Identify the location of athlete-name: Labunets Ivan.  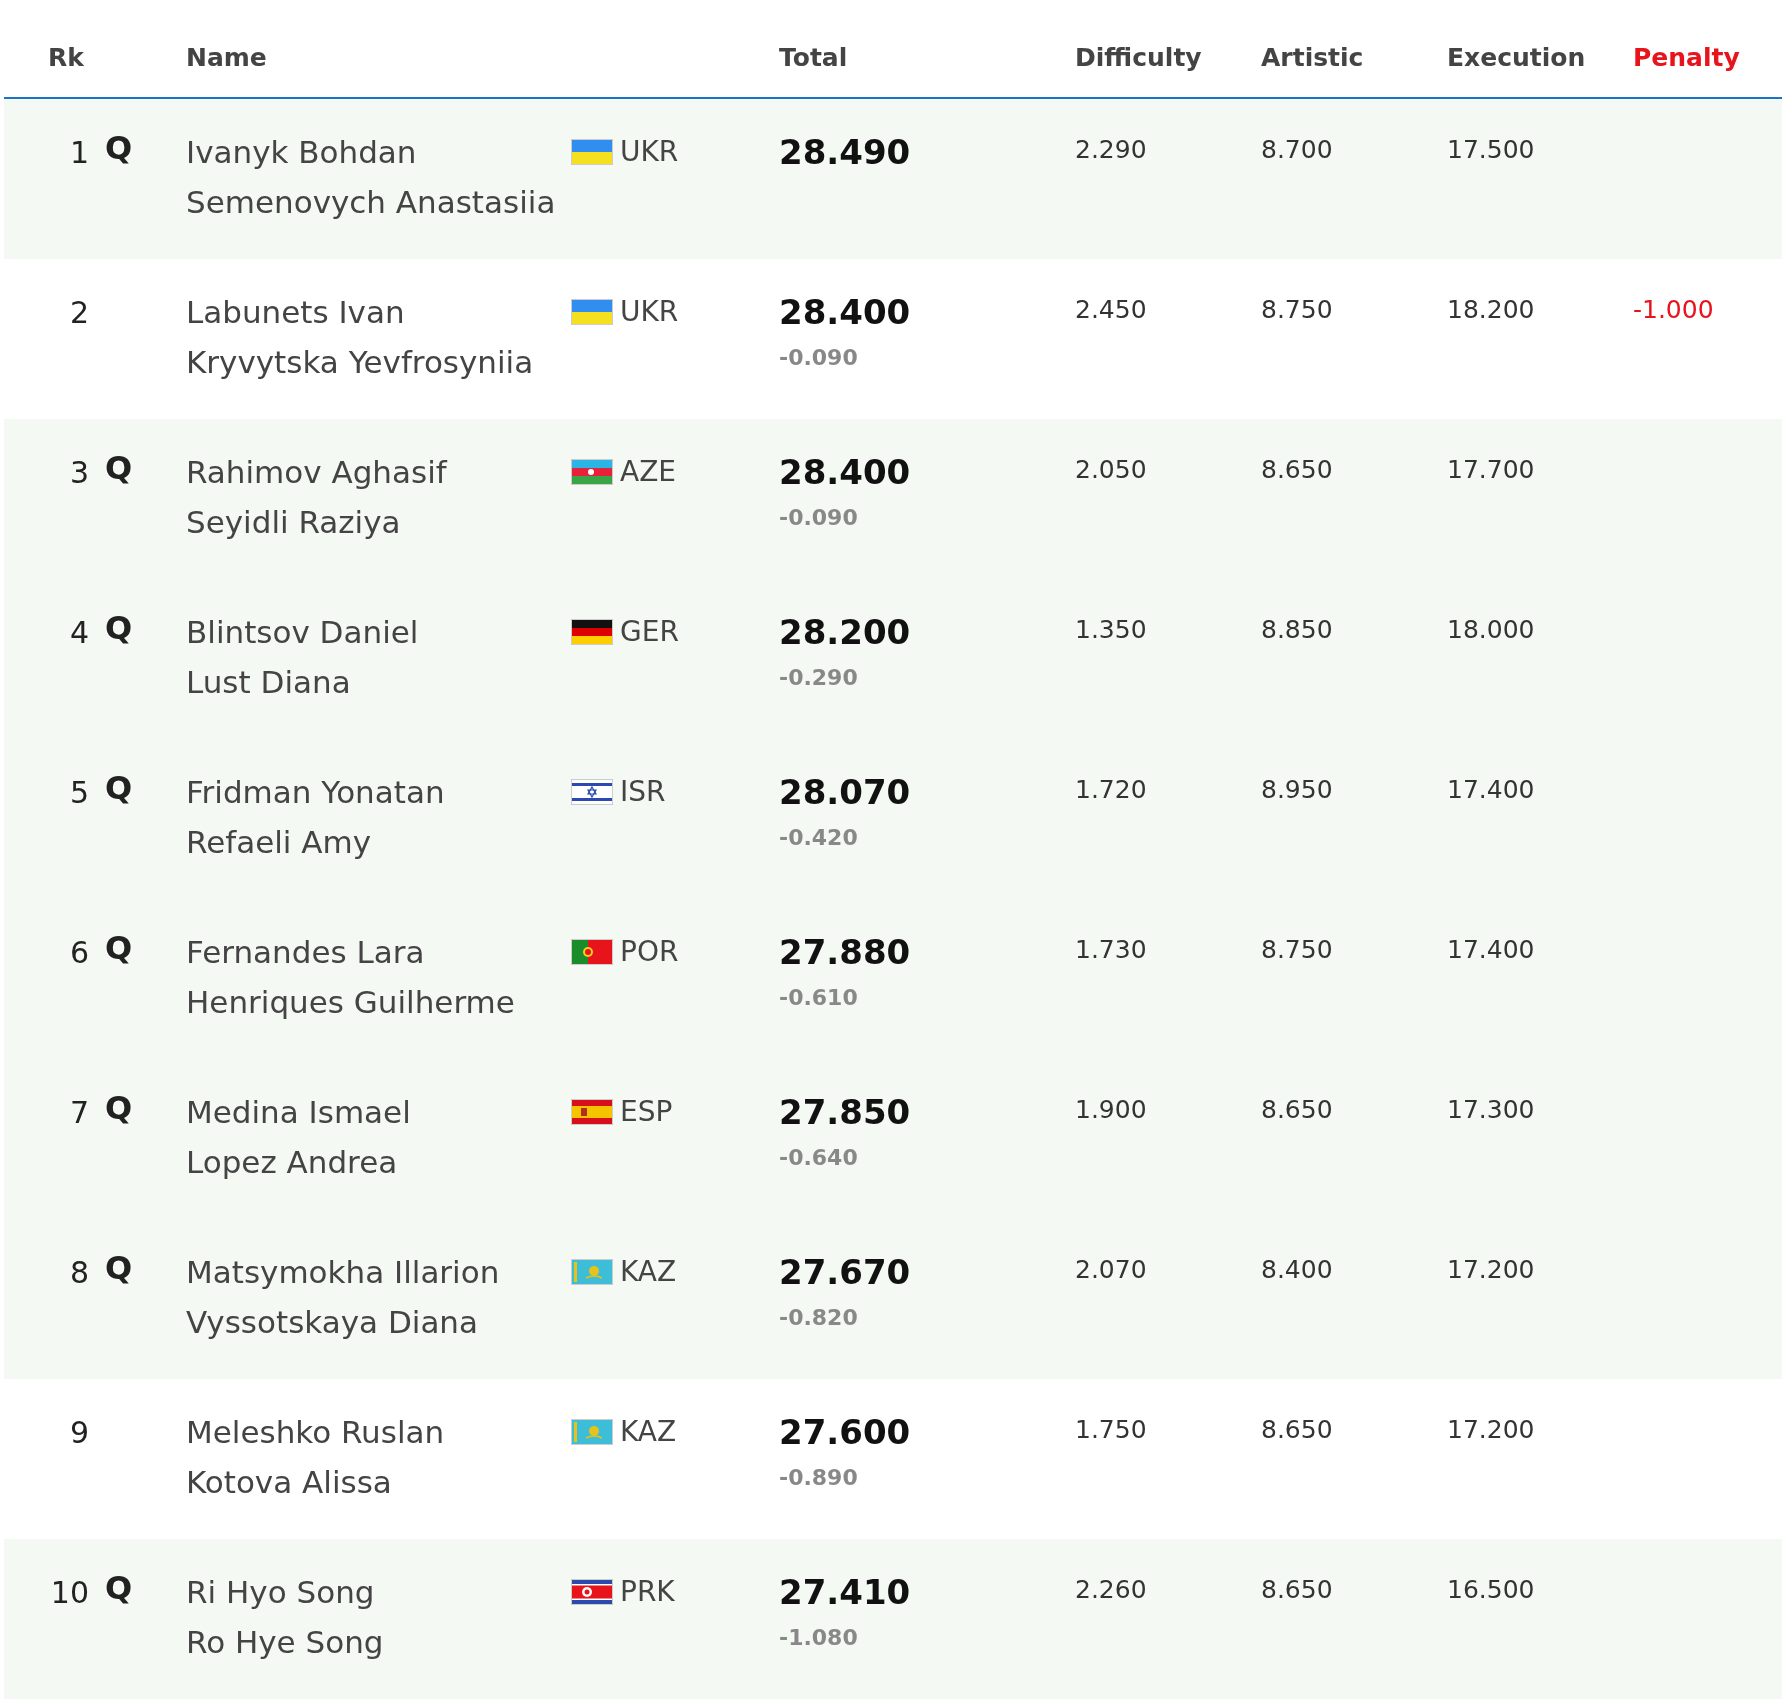
(295, 312).